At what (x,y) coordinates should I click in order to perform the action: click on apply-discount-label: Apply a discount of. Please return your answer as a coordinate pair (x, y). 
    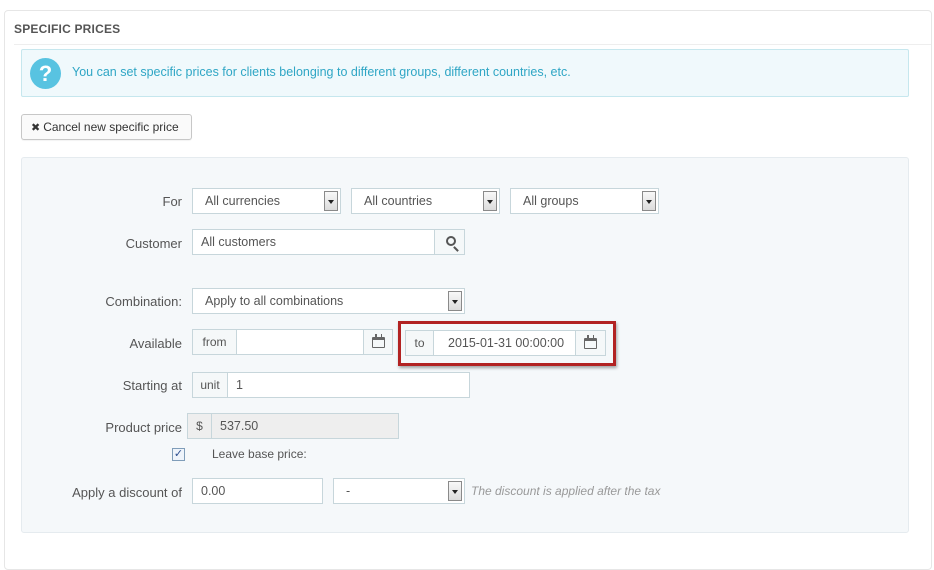
    Looking at the image, I should click on (127, 492).